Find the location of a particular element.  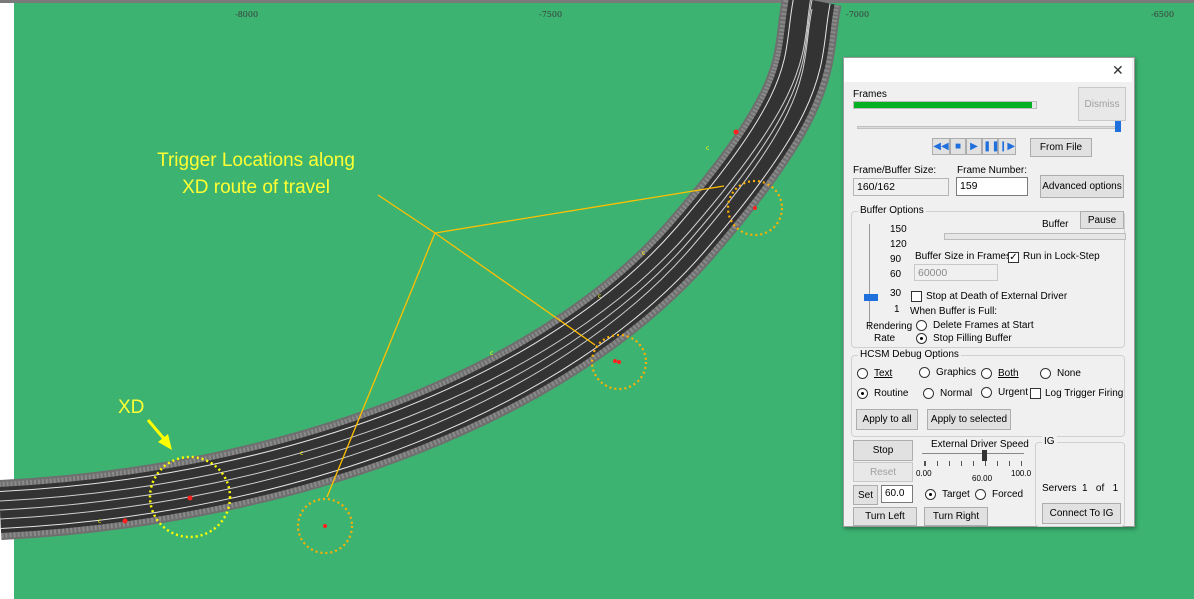

target-label: Target is located at coordinates (956, 494).